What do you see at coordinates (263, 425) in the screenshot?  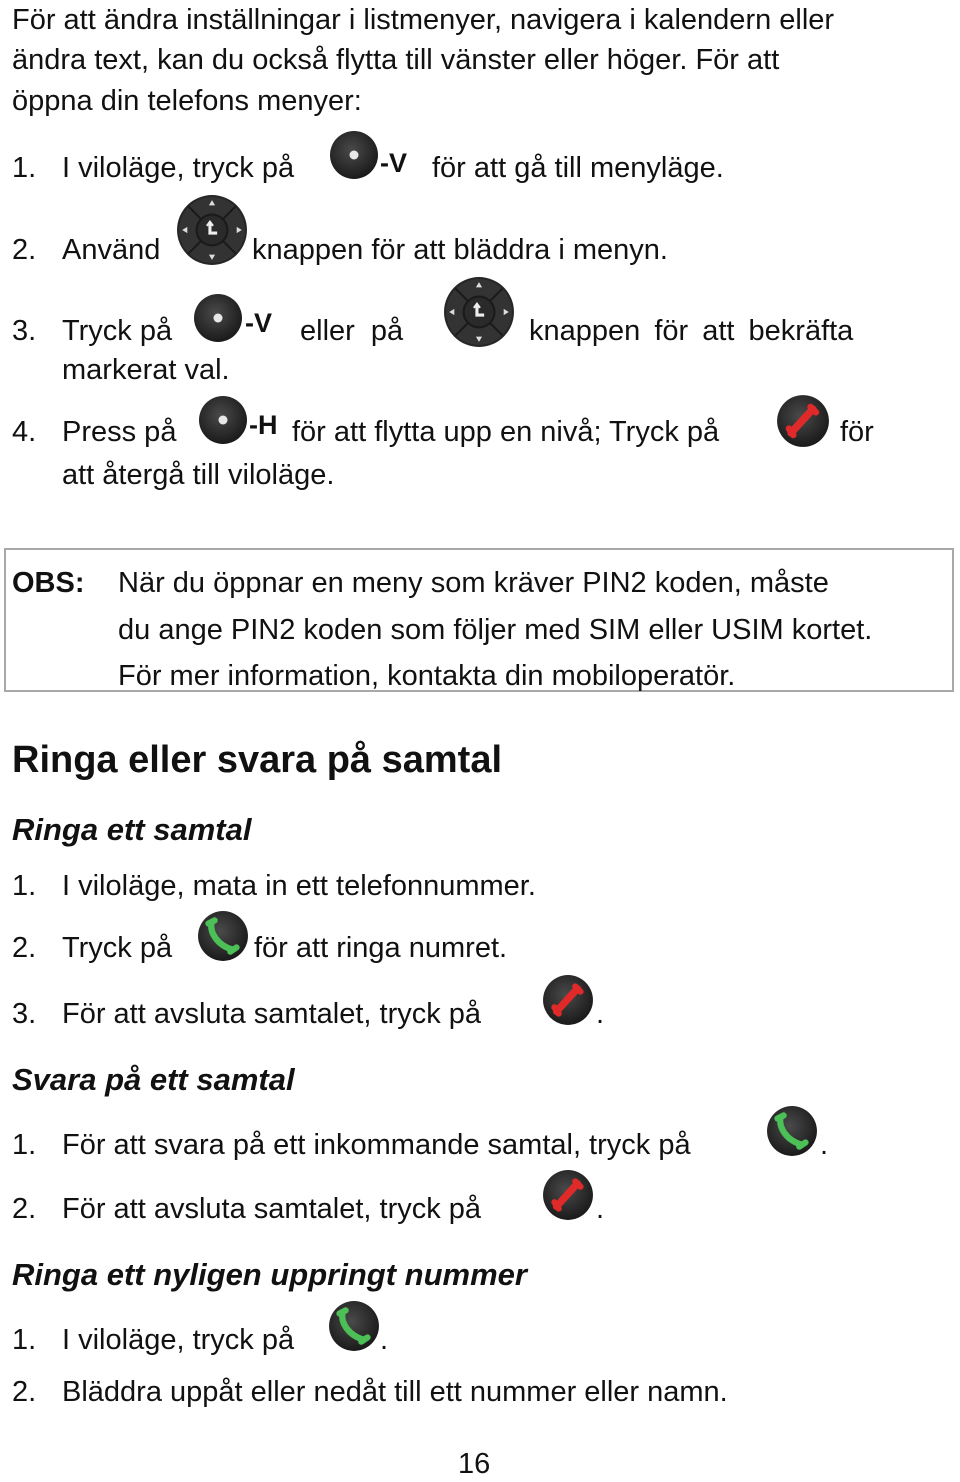 I see `key-label: -H` at bounding box center [263, 425].